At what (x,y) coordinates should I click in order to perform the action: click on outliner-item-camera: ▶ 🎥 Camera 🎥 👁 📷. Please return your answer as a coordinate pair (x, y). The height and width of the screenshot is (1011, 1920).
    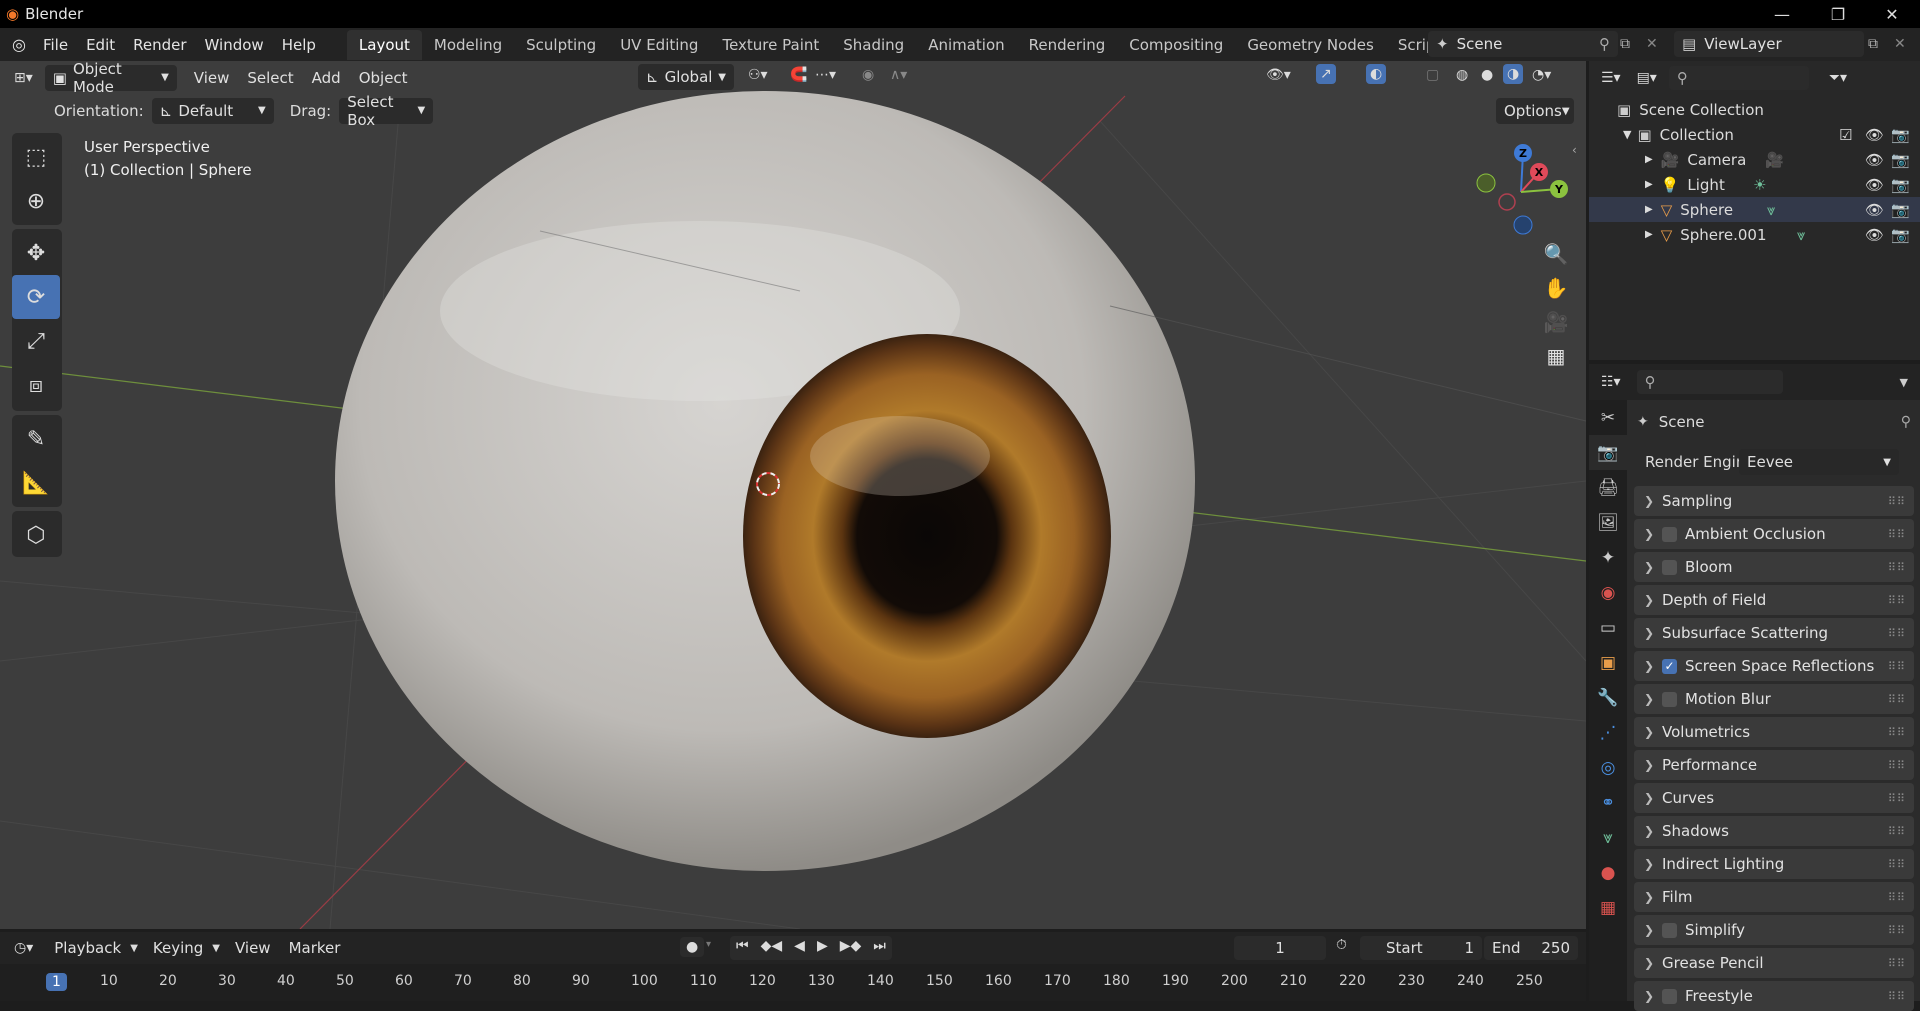
    Looking at the image, I should click on (1754, 159).